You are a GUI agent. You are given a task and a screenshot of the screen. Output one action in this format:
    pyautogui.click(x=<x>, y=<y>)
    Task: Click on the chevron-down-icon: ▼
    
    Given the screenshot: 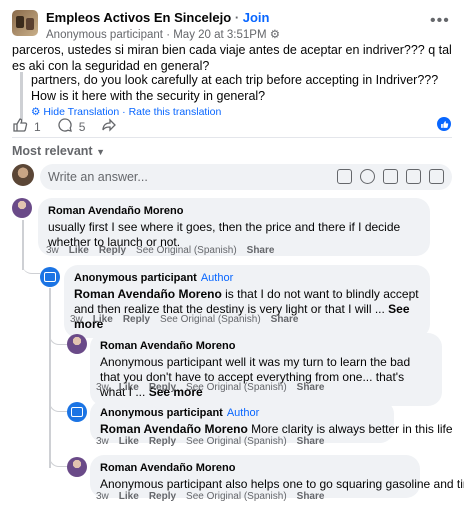 What is the action you would take?
    pyautogui.click(x=100, y=152)
    